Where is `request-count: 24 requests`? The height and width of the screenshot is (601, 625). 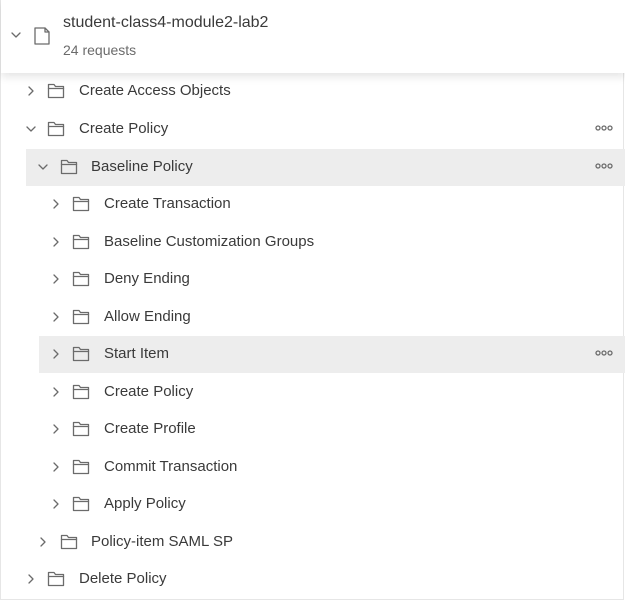 request-count: 24 requests is located at coordinates (100, 50).